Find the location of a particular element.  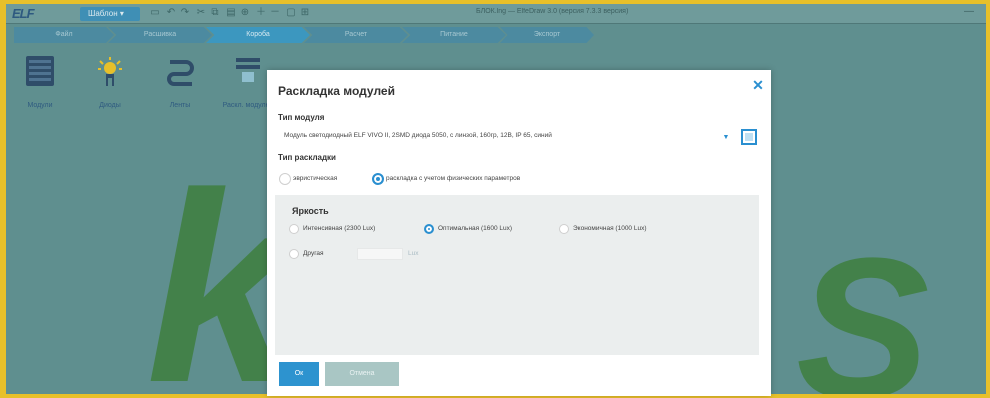

brightness-intensive-radio: Интенсивная (2300 Lux) is located at coordinates (351, 229).